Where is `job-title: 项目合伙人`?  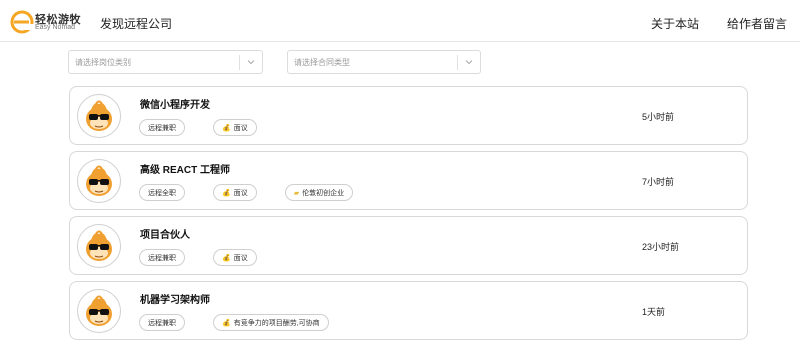
job-title: 项目合伙人 is located at coordinates (165, 233).